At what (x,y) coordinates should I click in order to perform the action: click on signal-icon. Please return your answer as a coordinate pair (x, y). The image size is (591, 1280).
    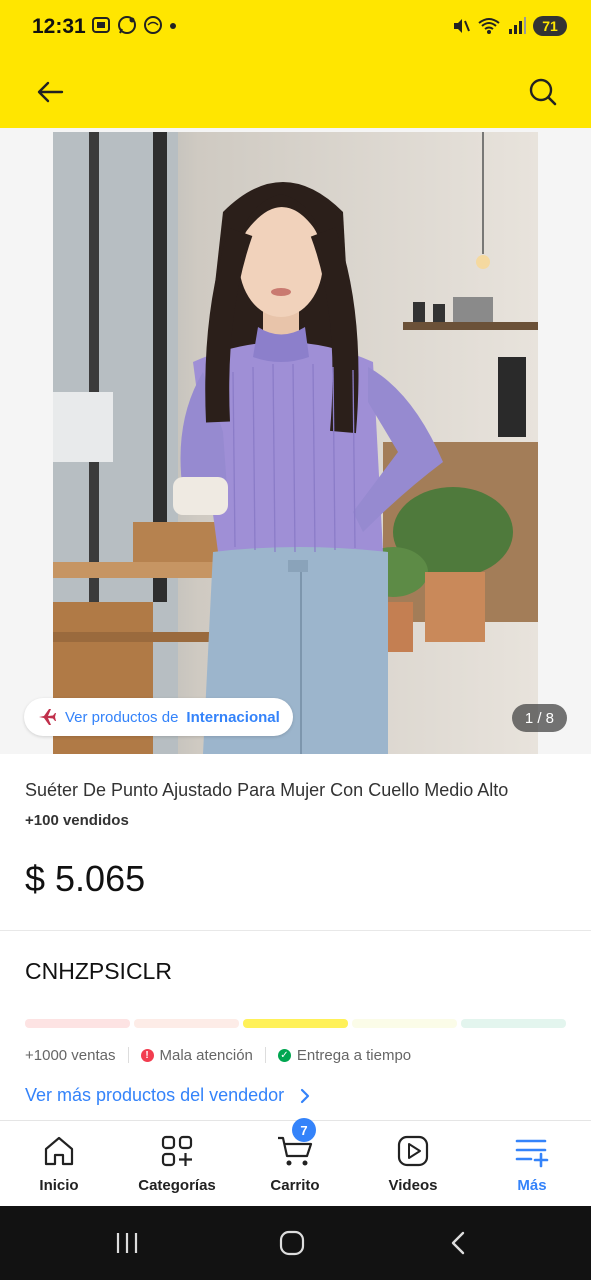
    Looking at the image, I should click on (517, 25).